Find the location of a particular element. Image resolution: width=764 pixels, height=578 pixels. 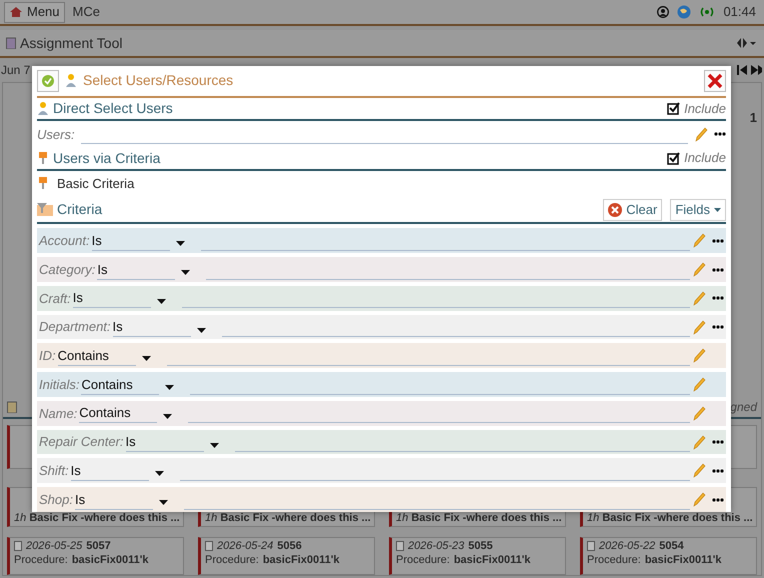

field-label: Name: is located at coordinates (58, 413).